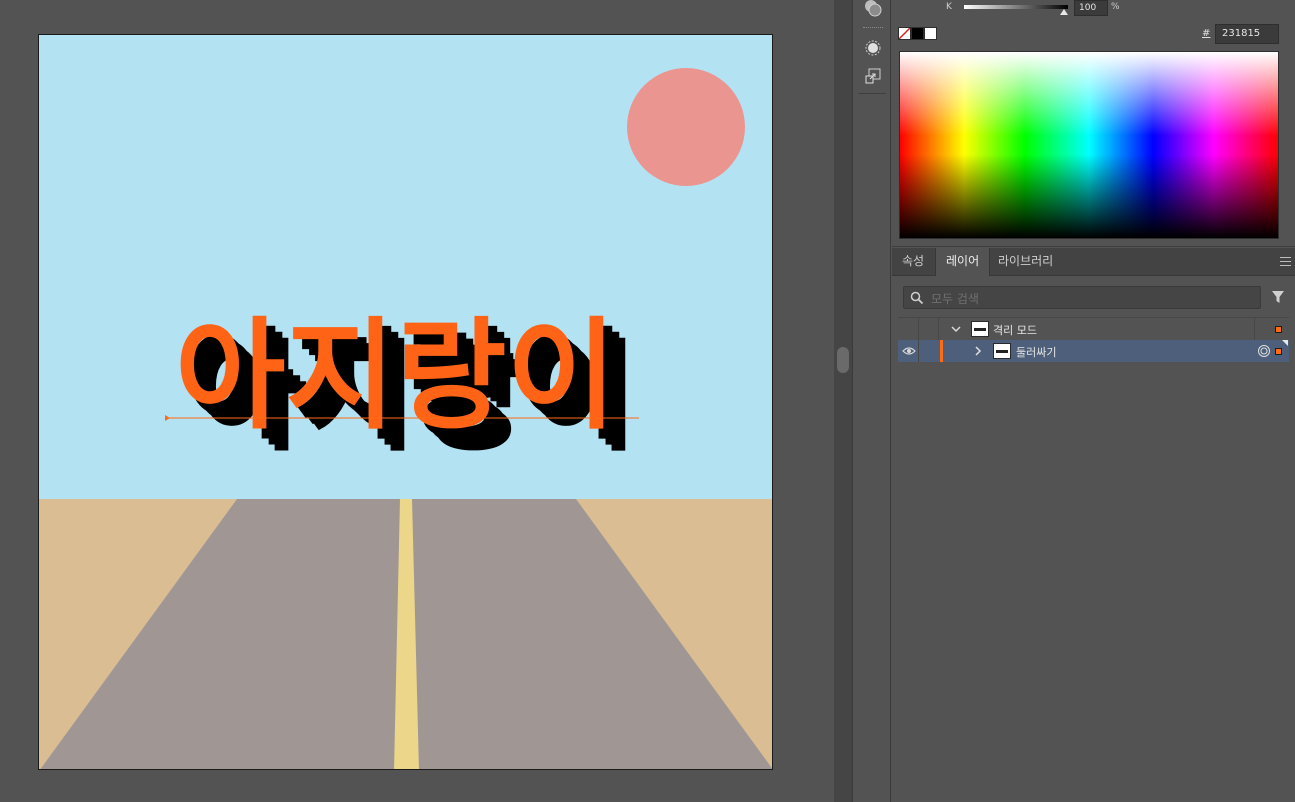  I want to click on layer-name: 둘러싸기, so click(1036, 352).